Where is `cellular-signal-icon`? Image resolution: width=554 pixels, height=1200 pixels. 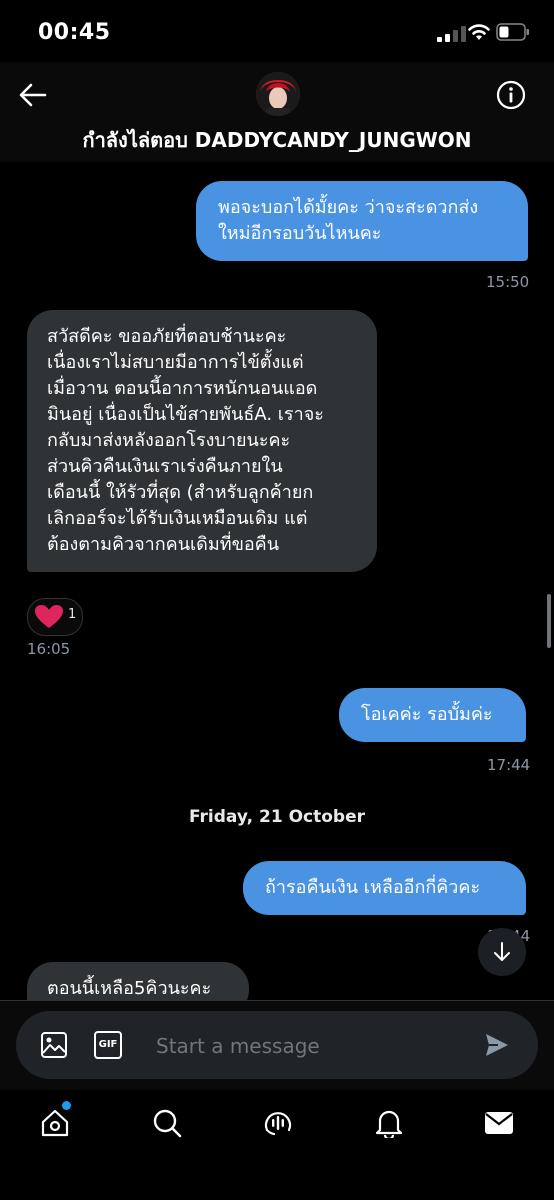
cellular-signal-icon is located at coordinates (451, 34).